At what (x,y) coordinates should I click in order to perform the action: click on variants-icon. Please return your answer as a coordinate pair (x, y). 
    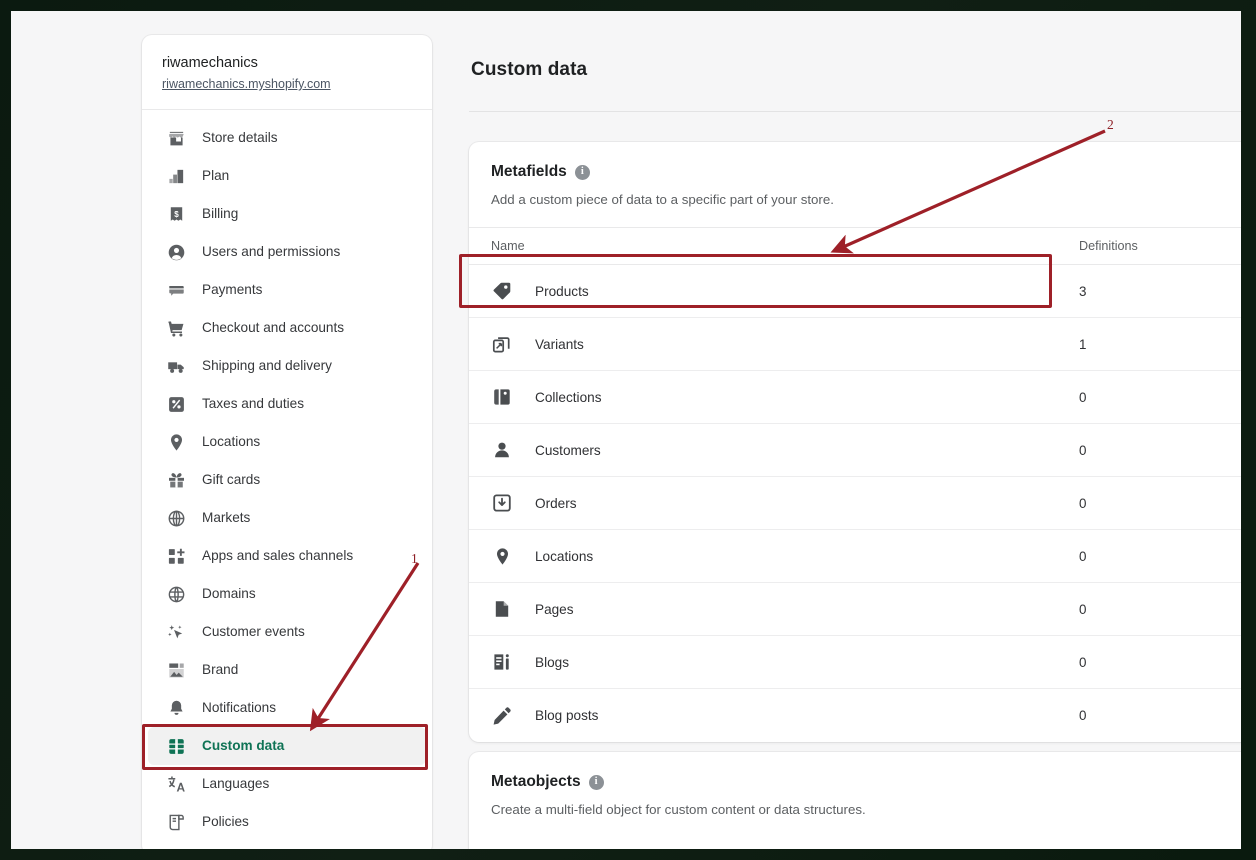
    Looking at the image, I should click on (502, 344).